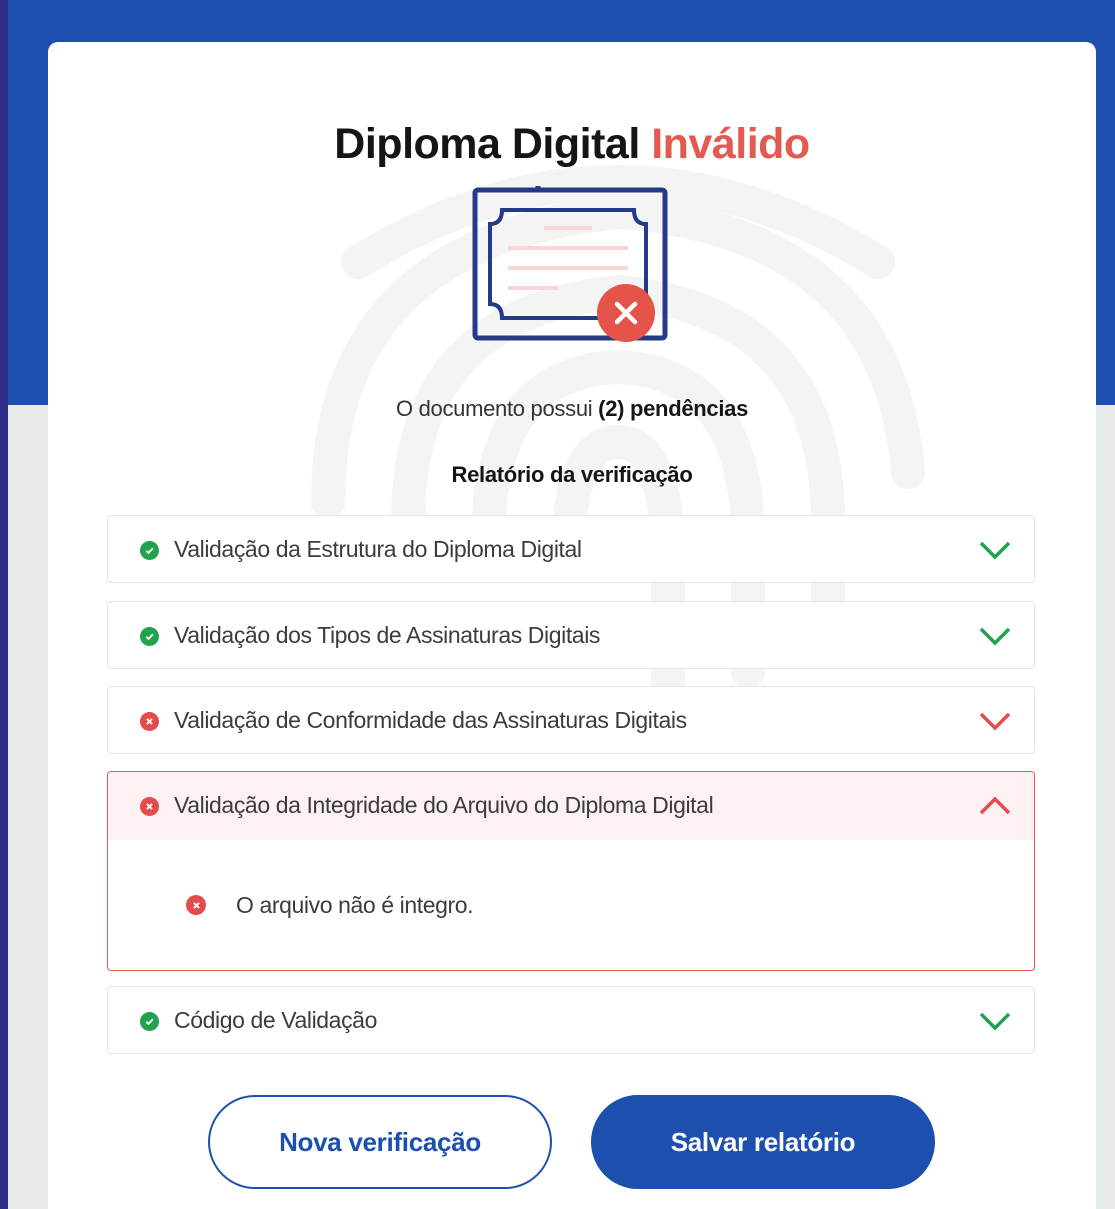 The height and width of the screenshot is (1209, 1115). Describe the element at coordinates (380, 1142) in the screenshot. I see `new-verification-button: Nova verificação` at that location.